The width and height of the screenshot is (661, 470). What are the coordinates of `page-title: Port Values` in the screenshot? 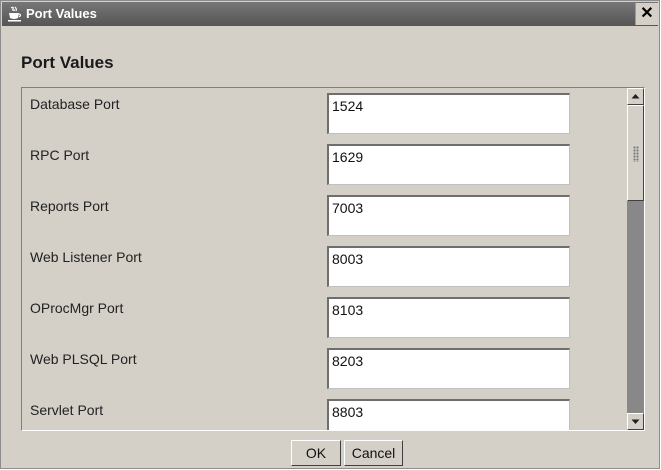 It's located at (67, 62).